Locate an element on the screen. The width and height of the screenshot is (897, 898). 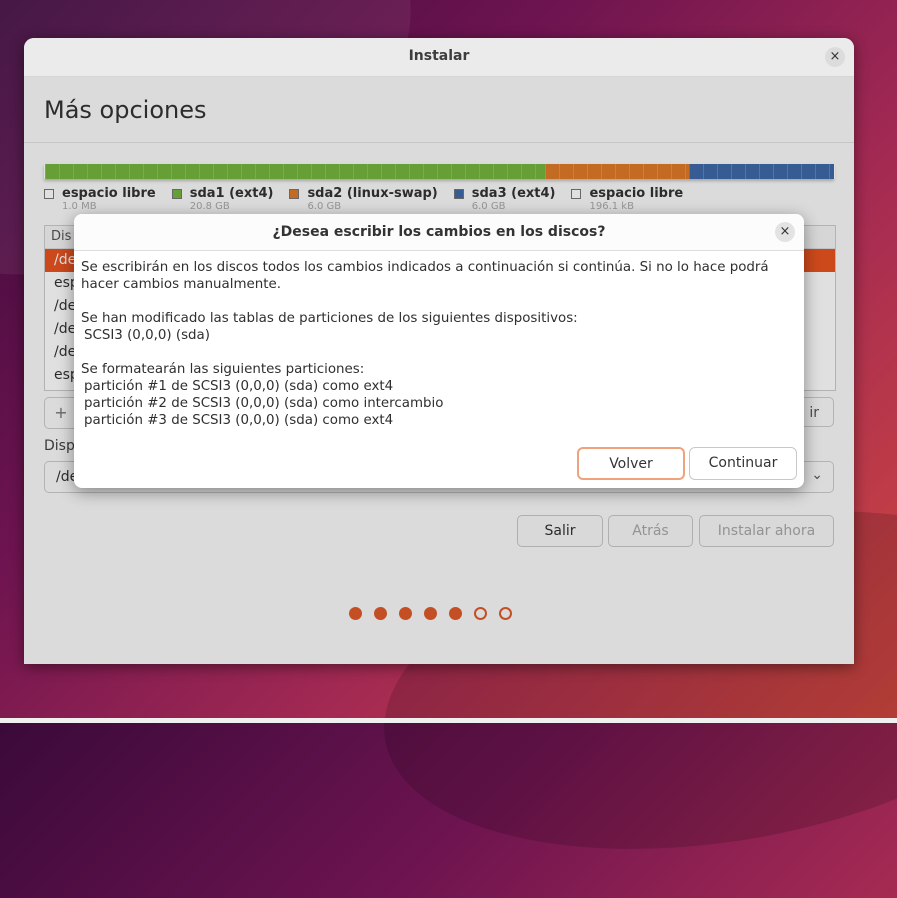
dialog-close-icon: × is located at coordinates (785, 232).